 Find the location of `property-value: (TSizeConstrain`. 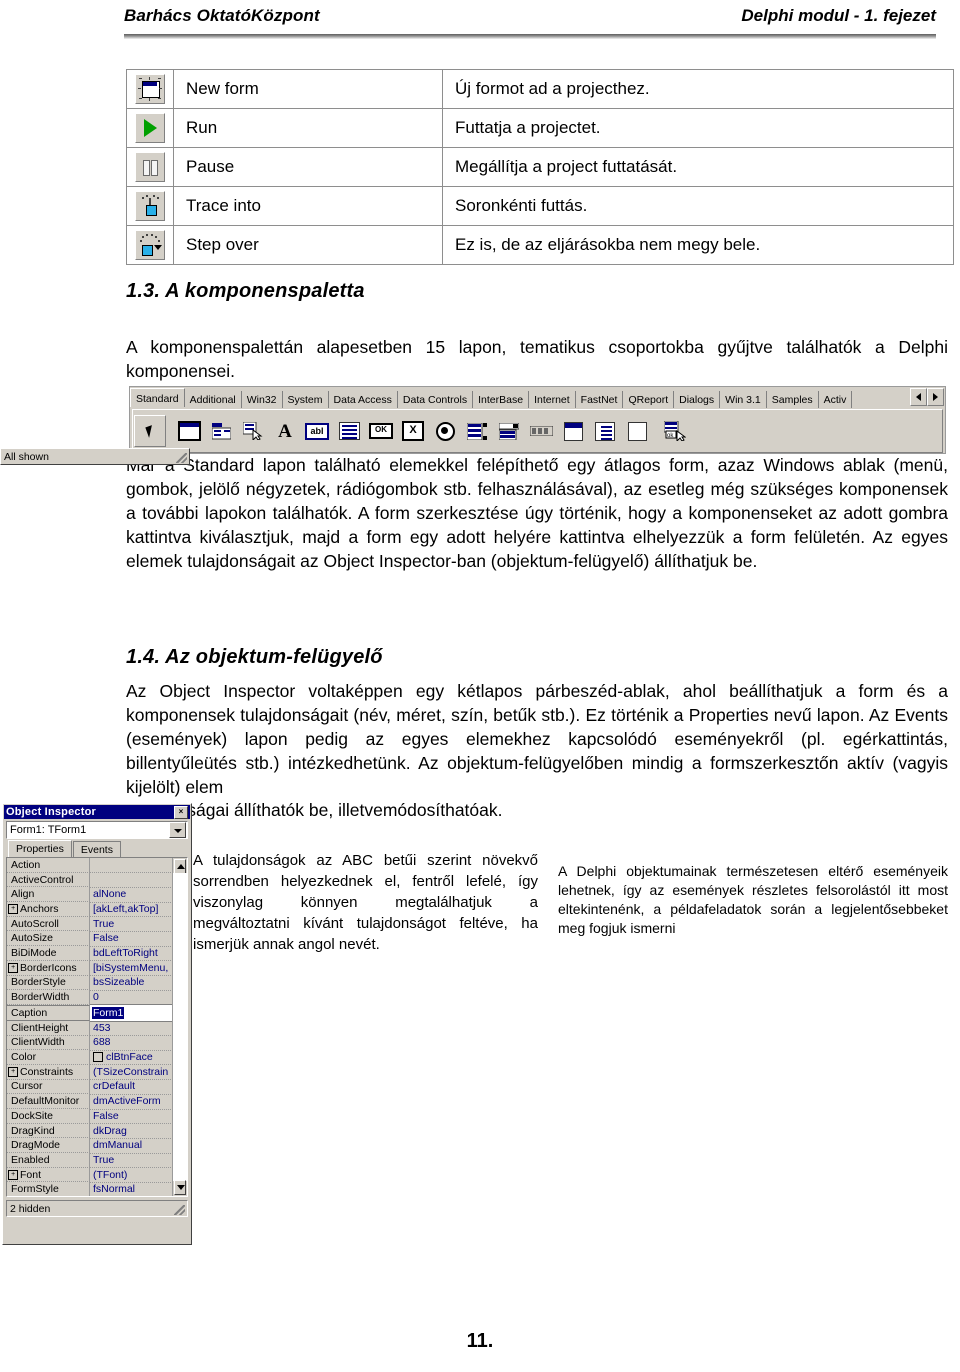

property-value: (TSizeConstrain is located at coordinates (131, 1072).